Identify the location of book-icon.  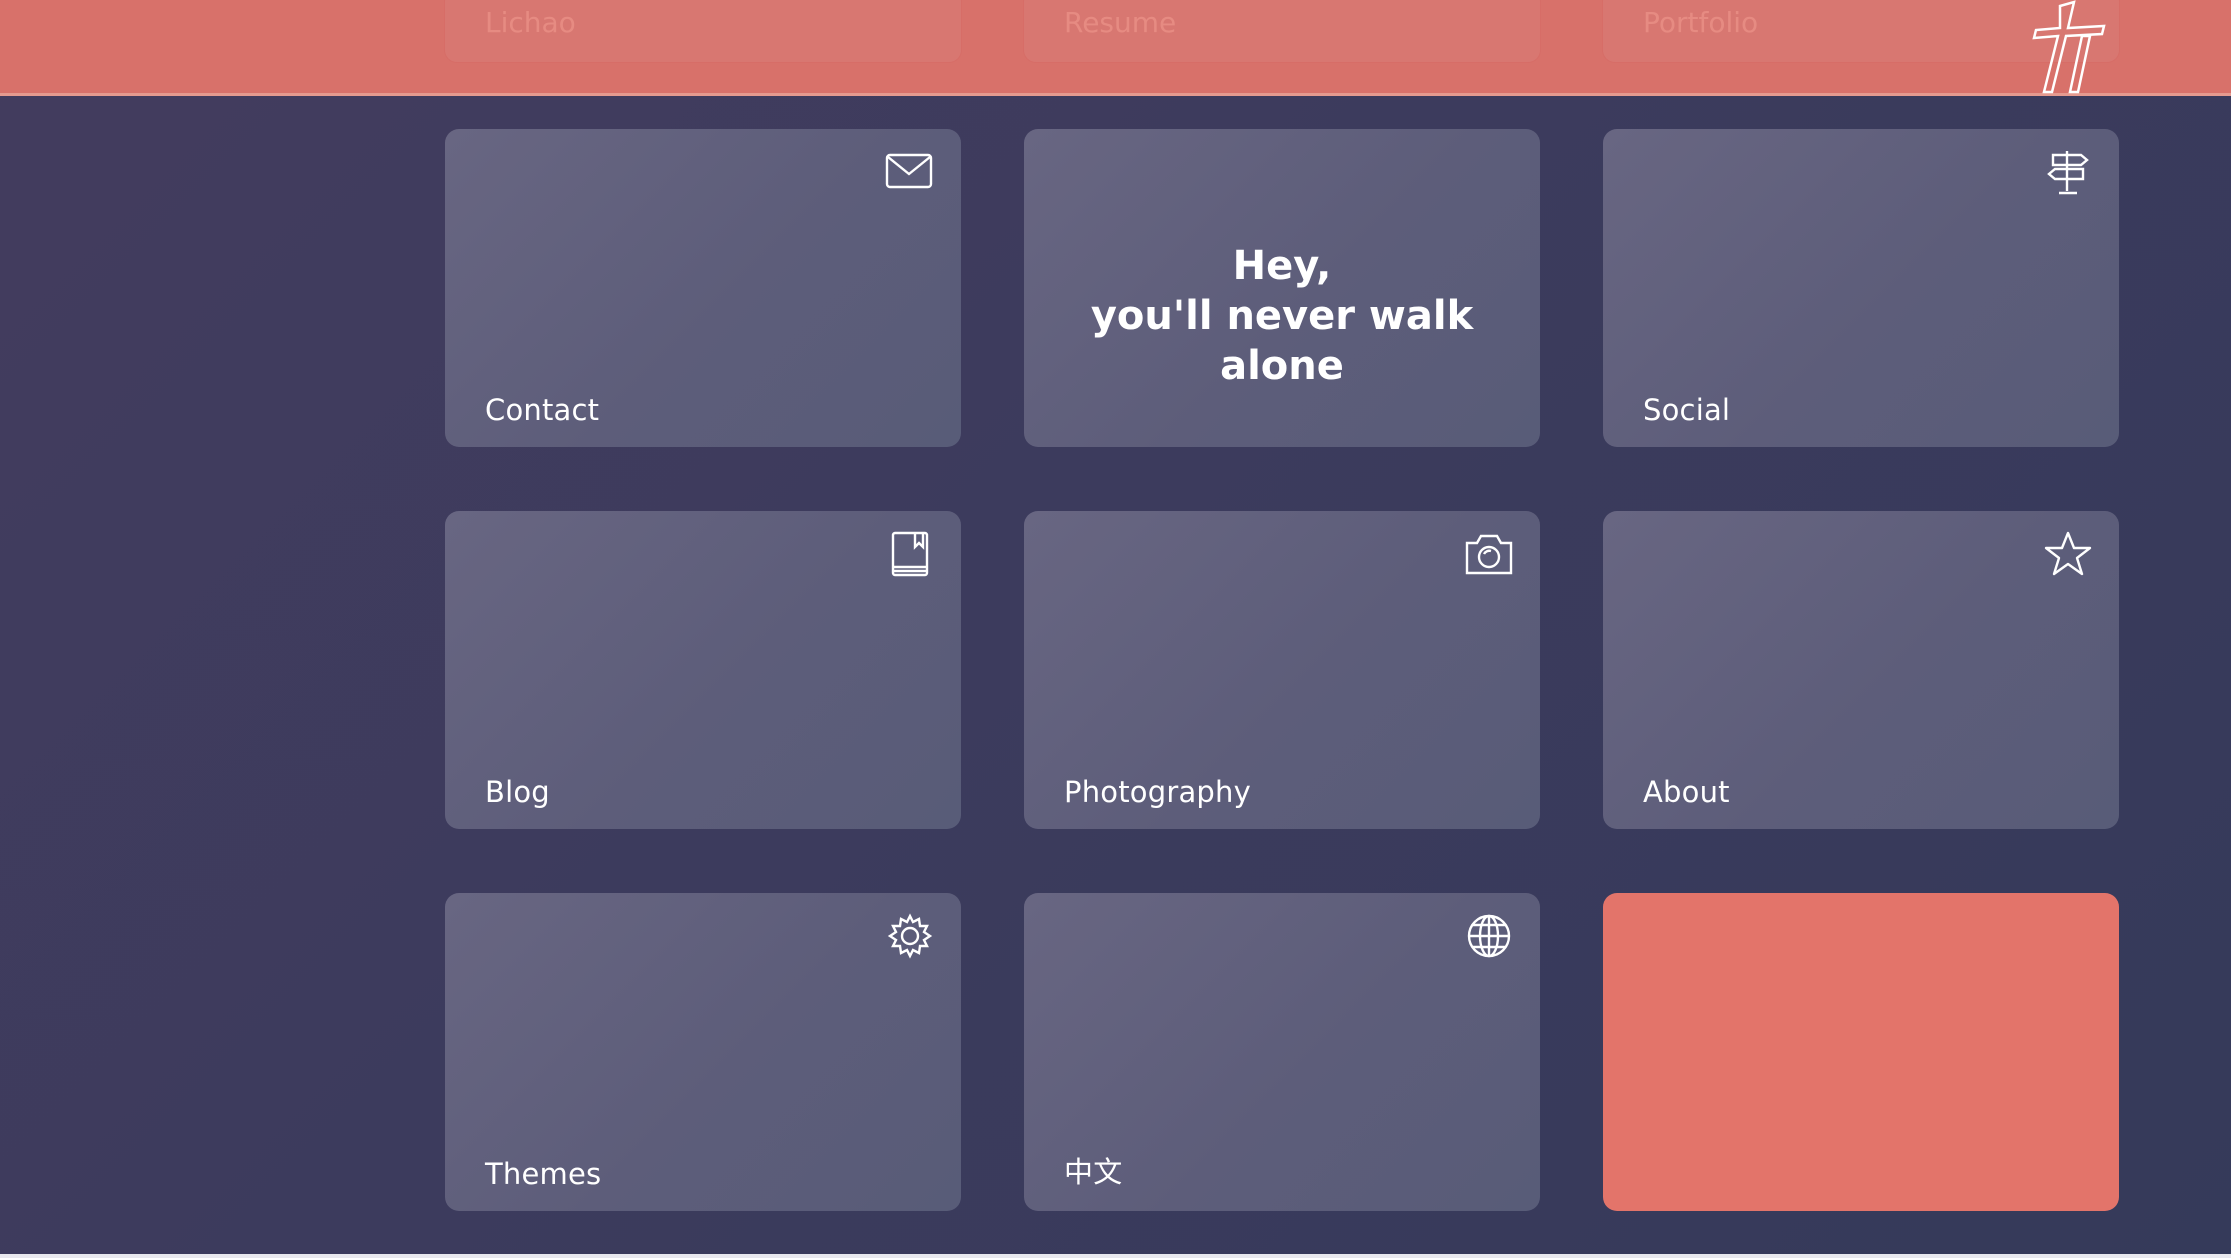
(910, 554).